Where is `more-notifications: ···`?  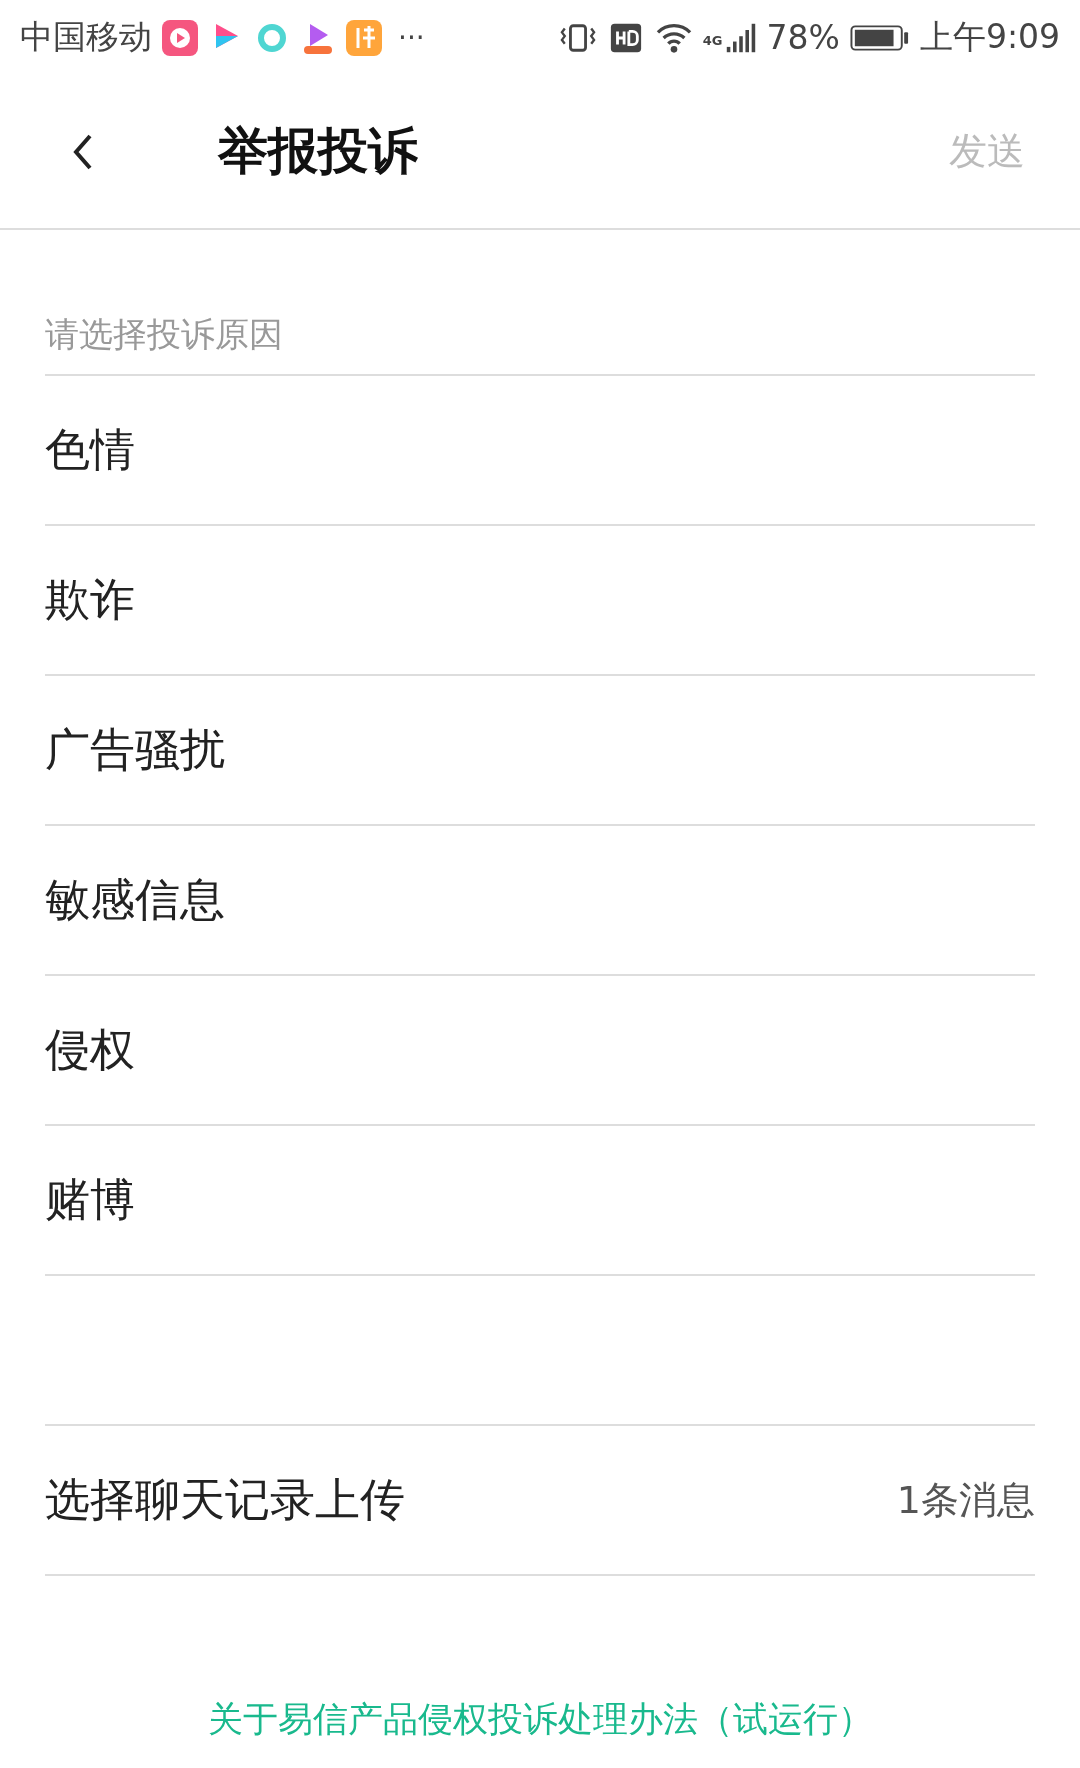 more-notifications: ··· is located at coordinates (411, 37).